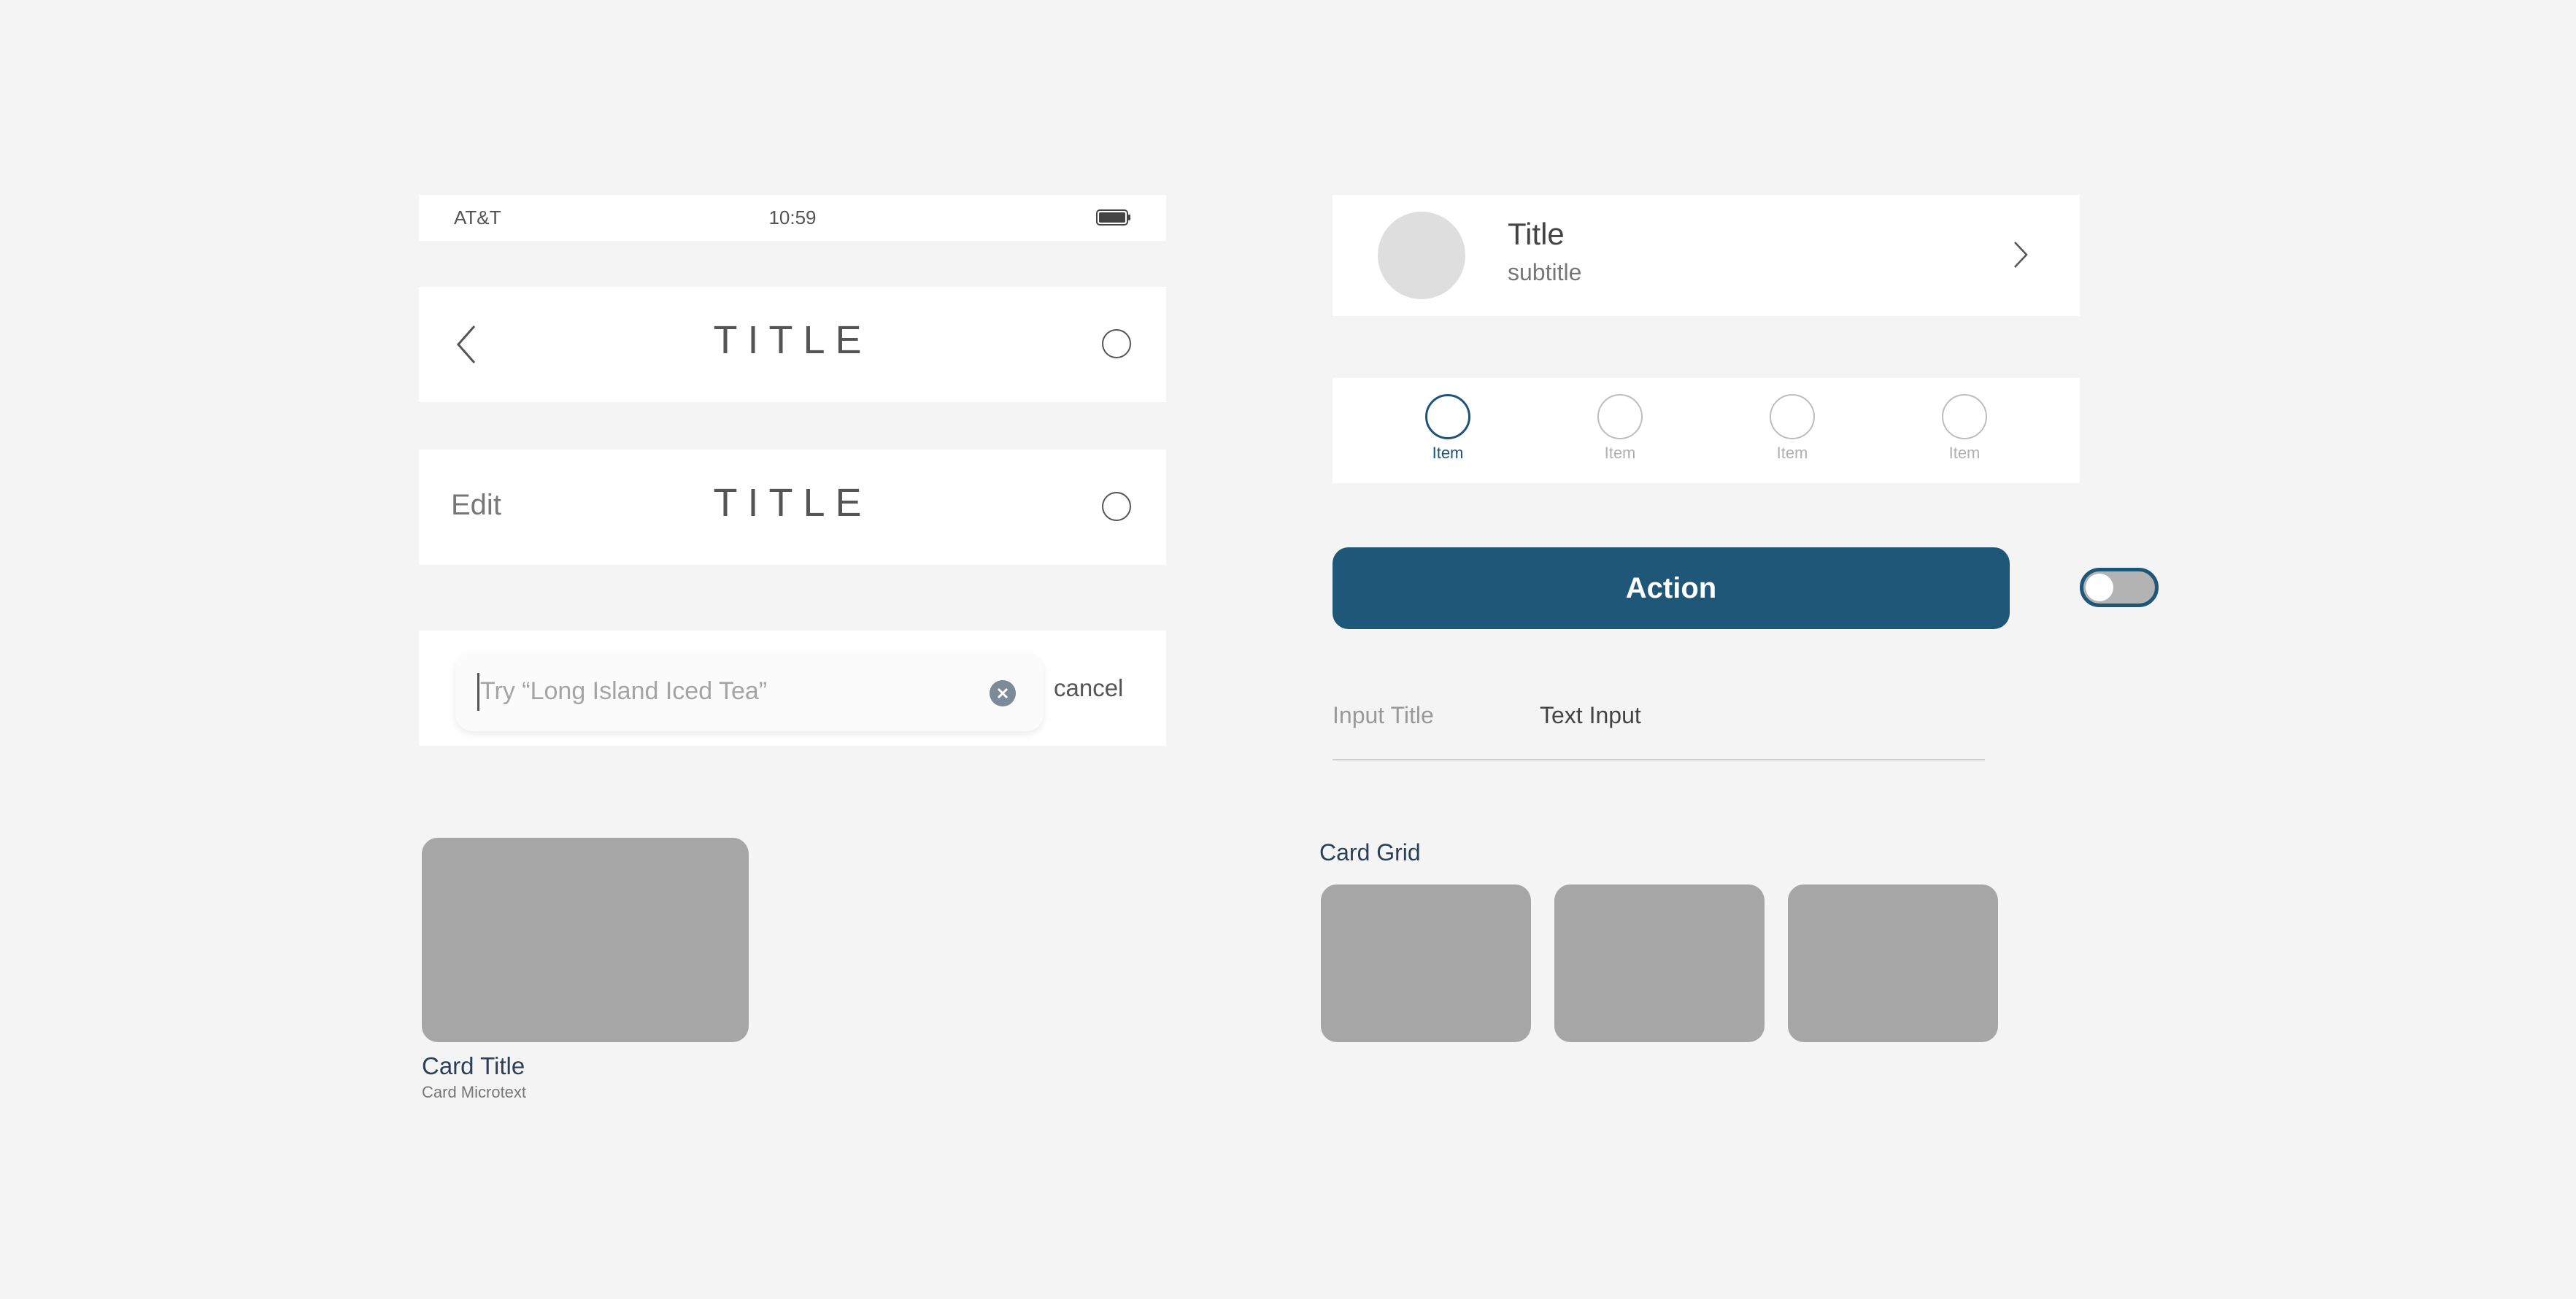 Image resolution: width=2576 pixels, height=1299 pixels. I want to click on text-input: Text Input, so click(1591, 715).